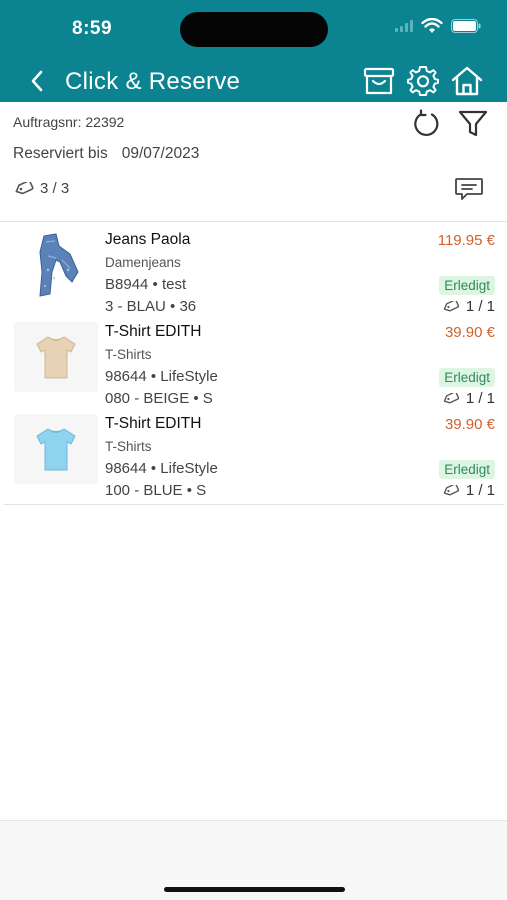 This screenshot has width=507, height=900. Describe the element at coordinates (253, 51) in the screenshot. I see `app-header: 8:59 Click & Reserve` at that location.